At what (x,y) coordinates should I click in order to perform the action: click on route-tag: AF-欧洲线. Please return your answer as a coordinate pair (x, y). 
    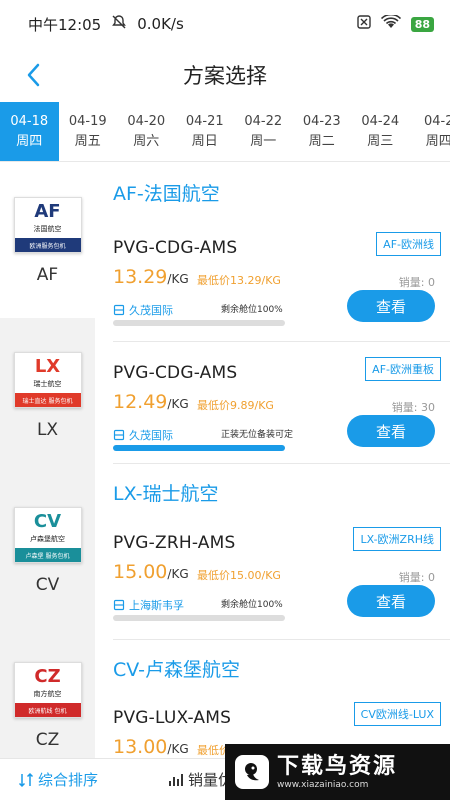
    Looking at the image, I should click on (408, 244).